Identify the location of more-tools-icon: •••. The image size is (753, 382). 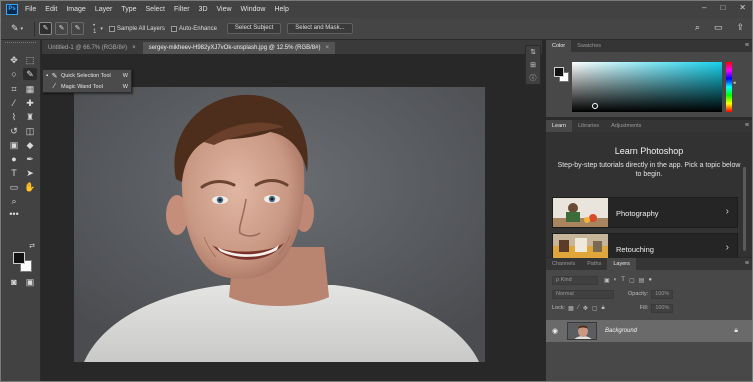
(14, 214).